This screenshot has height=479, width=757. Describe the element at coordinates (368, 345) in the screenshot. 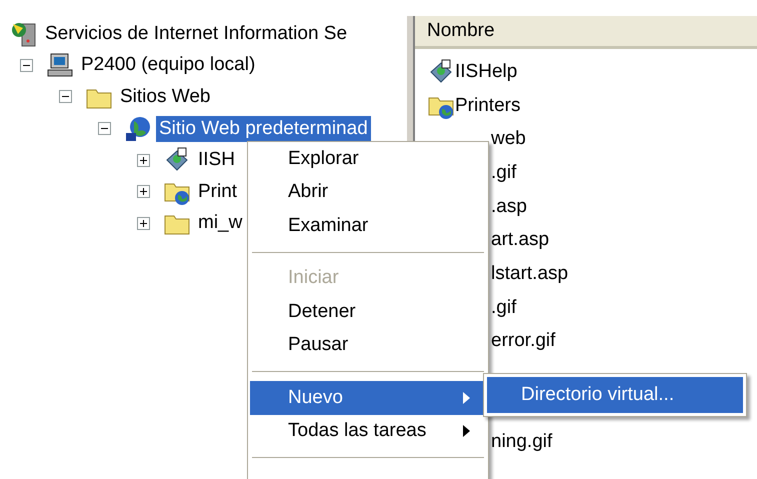

I see `menu-item: Pausar` at that location.